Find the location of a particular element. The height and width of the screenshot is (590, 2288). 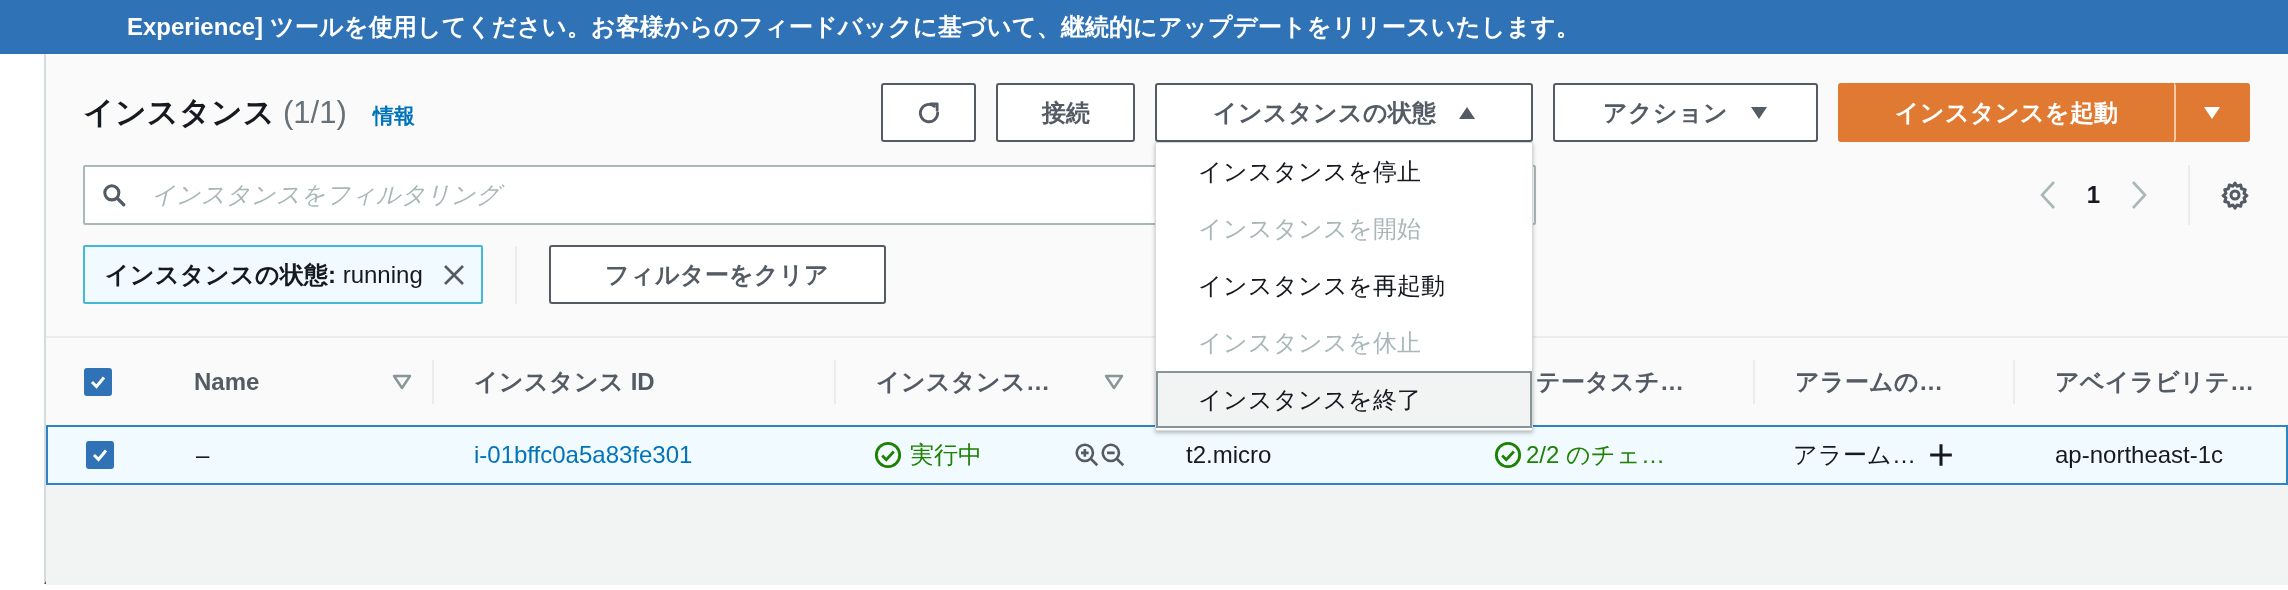

menu-item: インスタンスを終了 is located at coordinates (1344, 399).